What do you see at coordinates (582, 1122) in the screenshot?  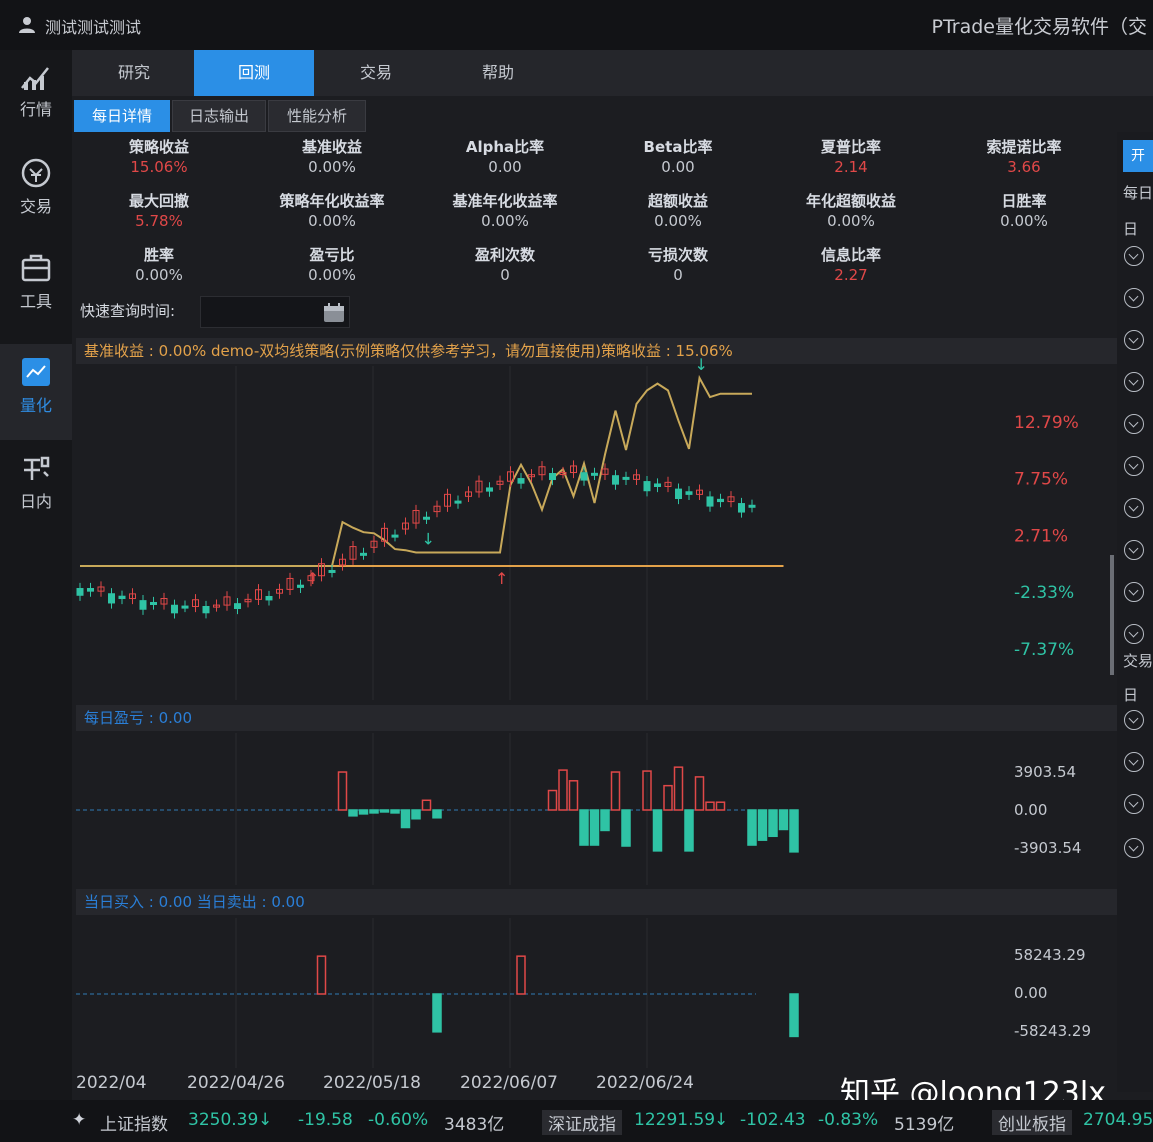 I see `index-name: 深证成指` at bounding box center [582, 1122].